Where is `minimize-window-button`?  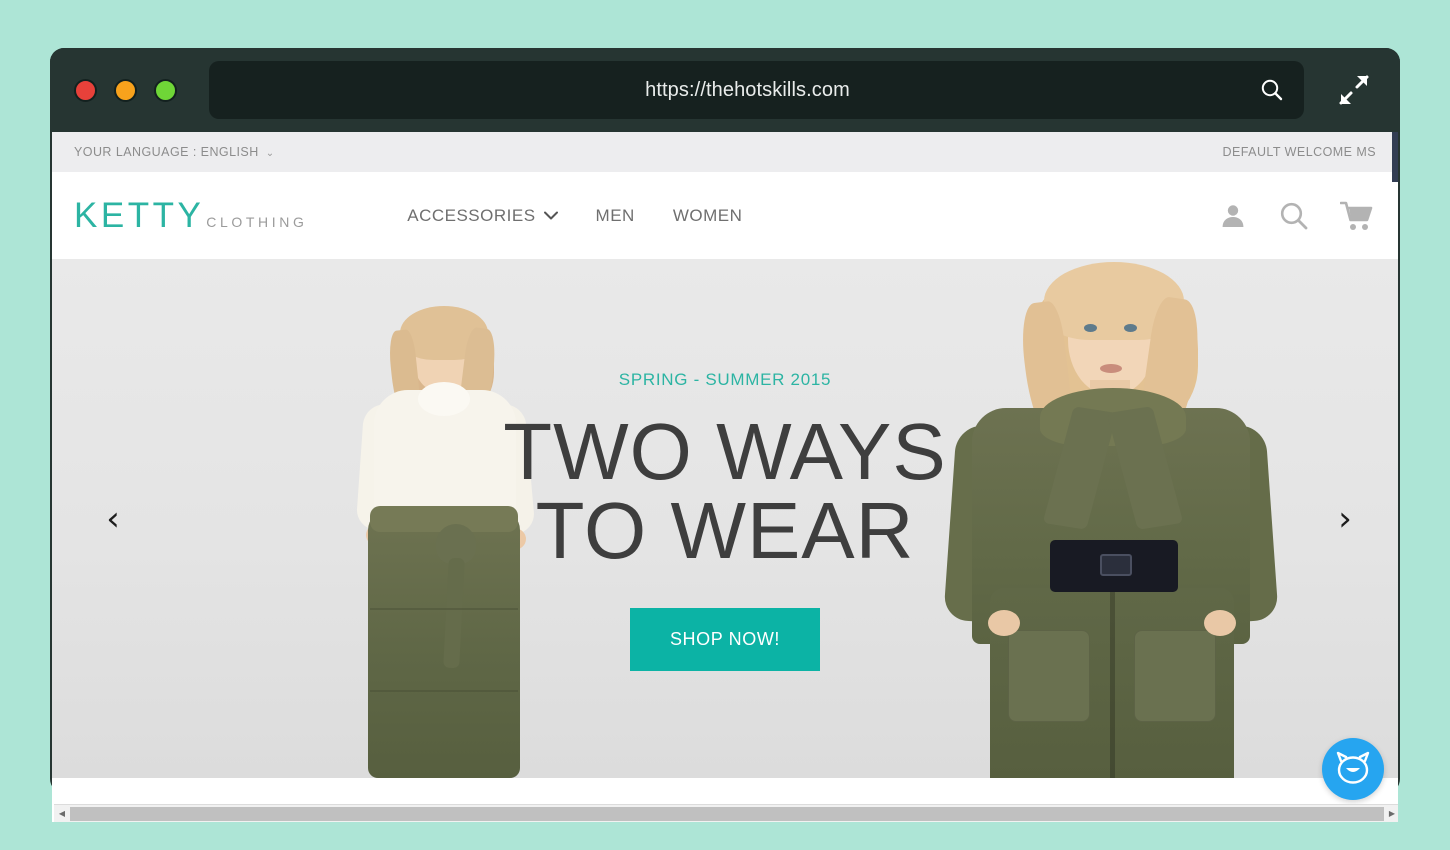
minimize-window-button is located at coordinates (125, 90).